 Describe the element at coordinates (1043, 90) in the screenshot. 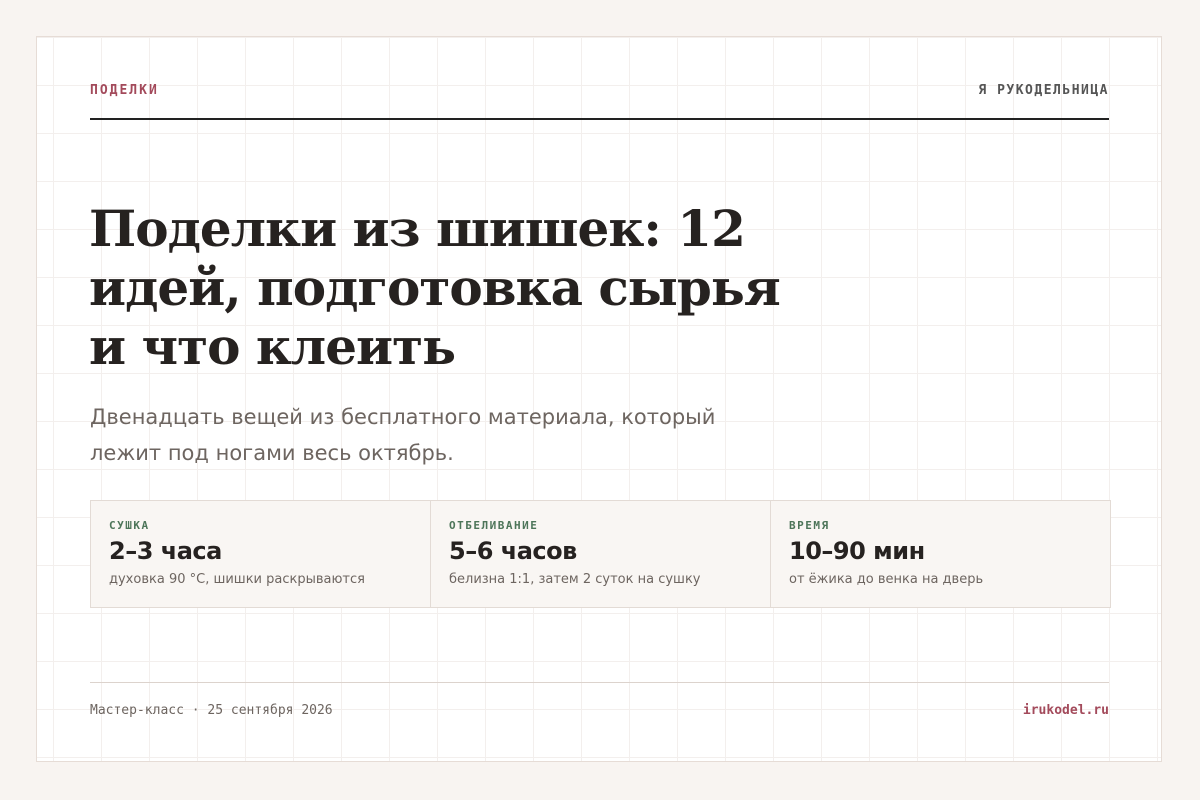

I see `site-name: Я РУКОДЕЛЬНИЦА` at that location.